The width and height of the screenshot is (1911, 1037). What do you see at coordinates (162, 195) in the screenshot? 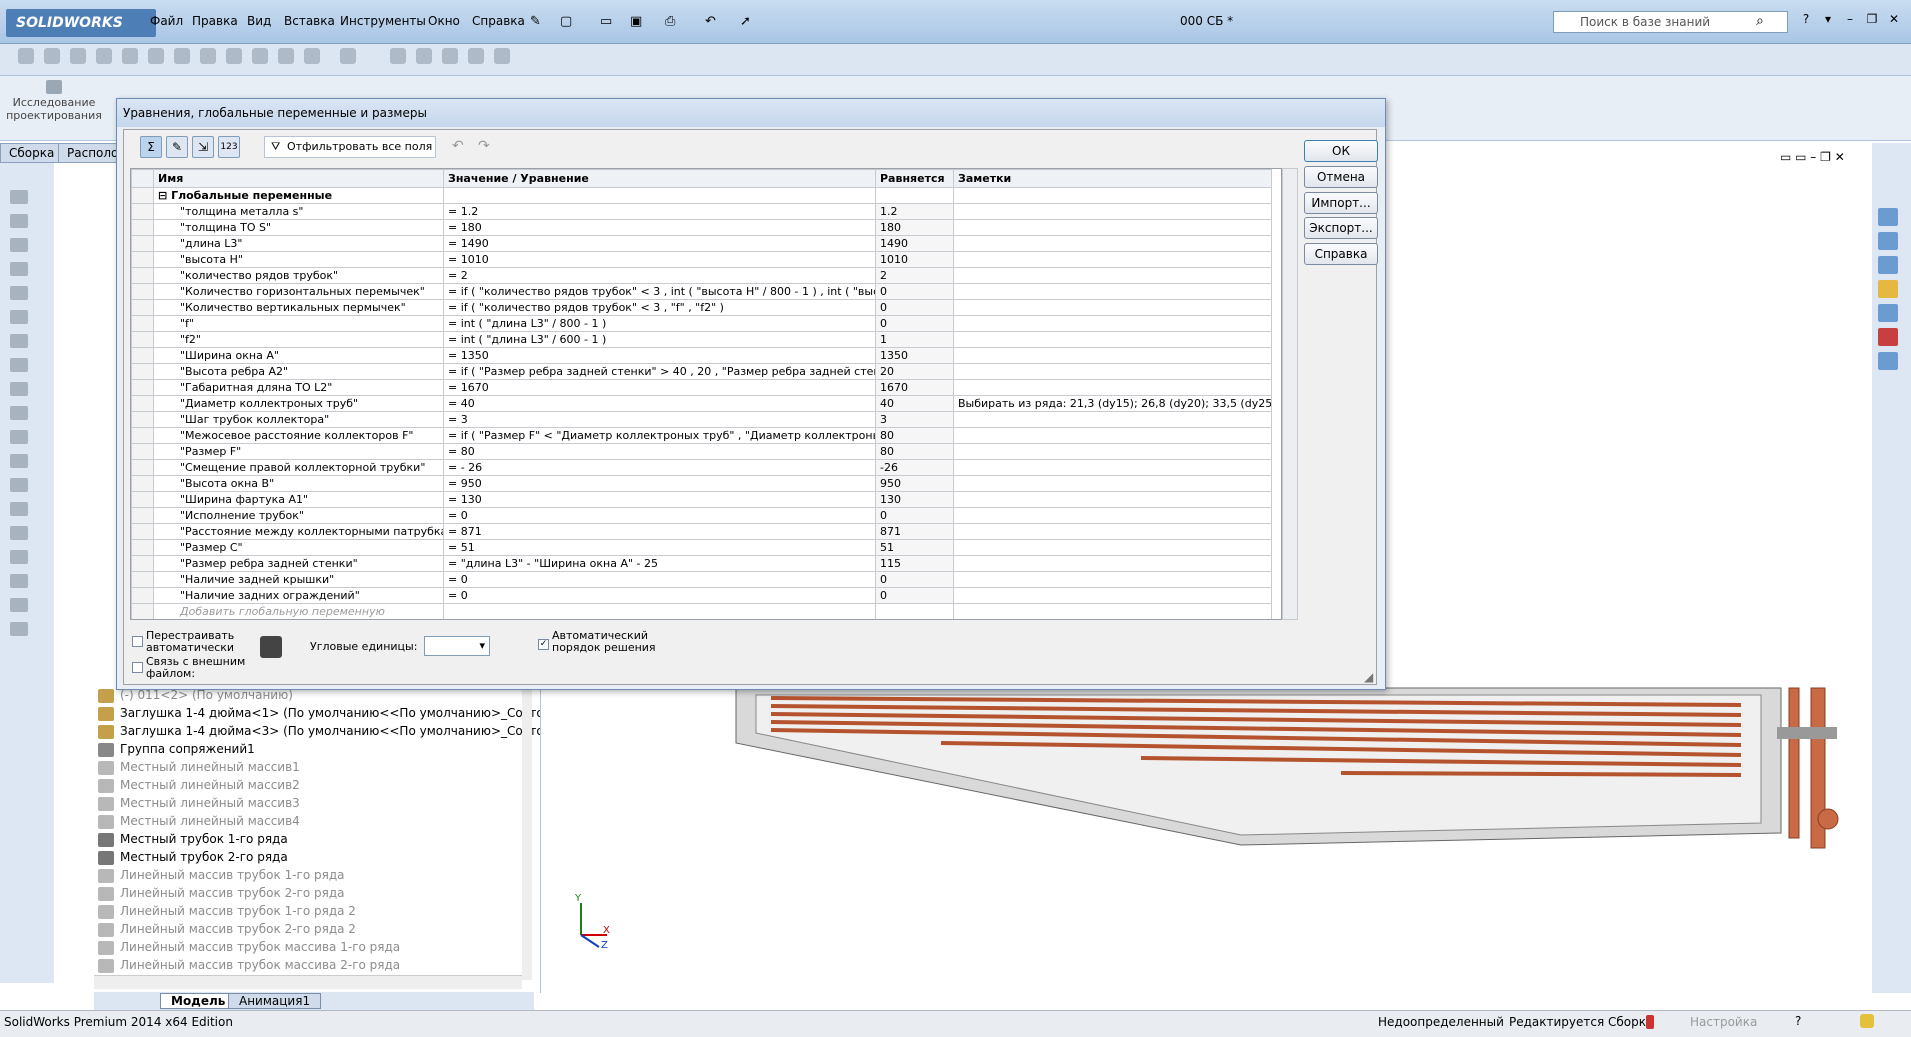
I see `collapse-icon: ⊟` at bounding box center [162, 195].